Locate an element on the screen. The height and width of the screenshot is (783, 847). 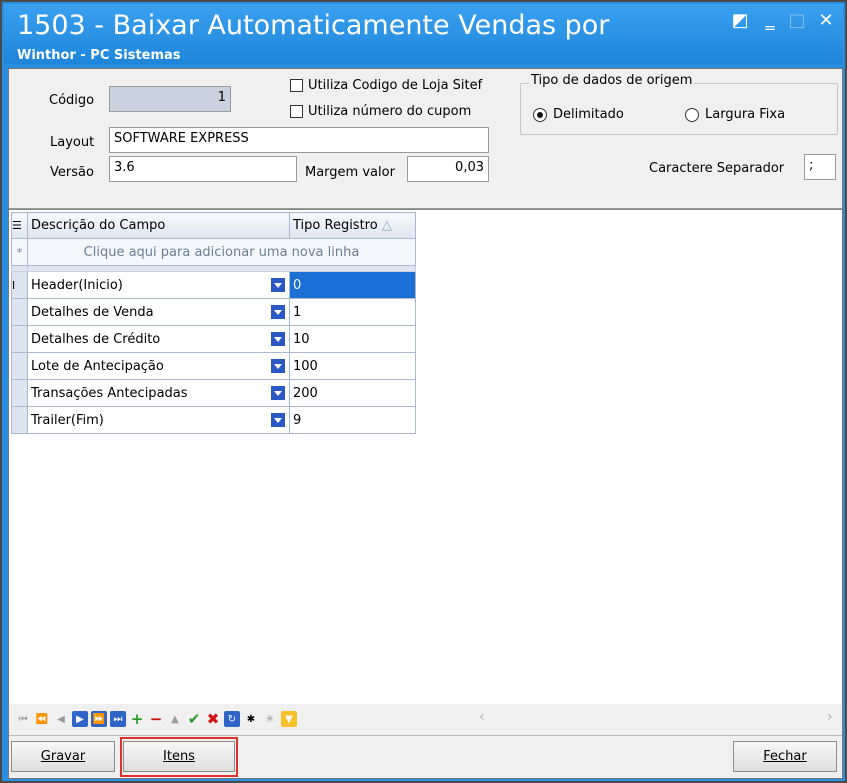
radio-delimitado: Delimitado is located at coordinates (578, 114).